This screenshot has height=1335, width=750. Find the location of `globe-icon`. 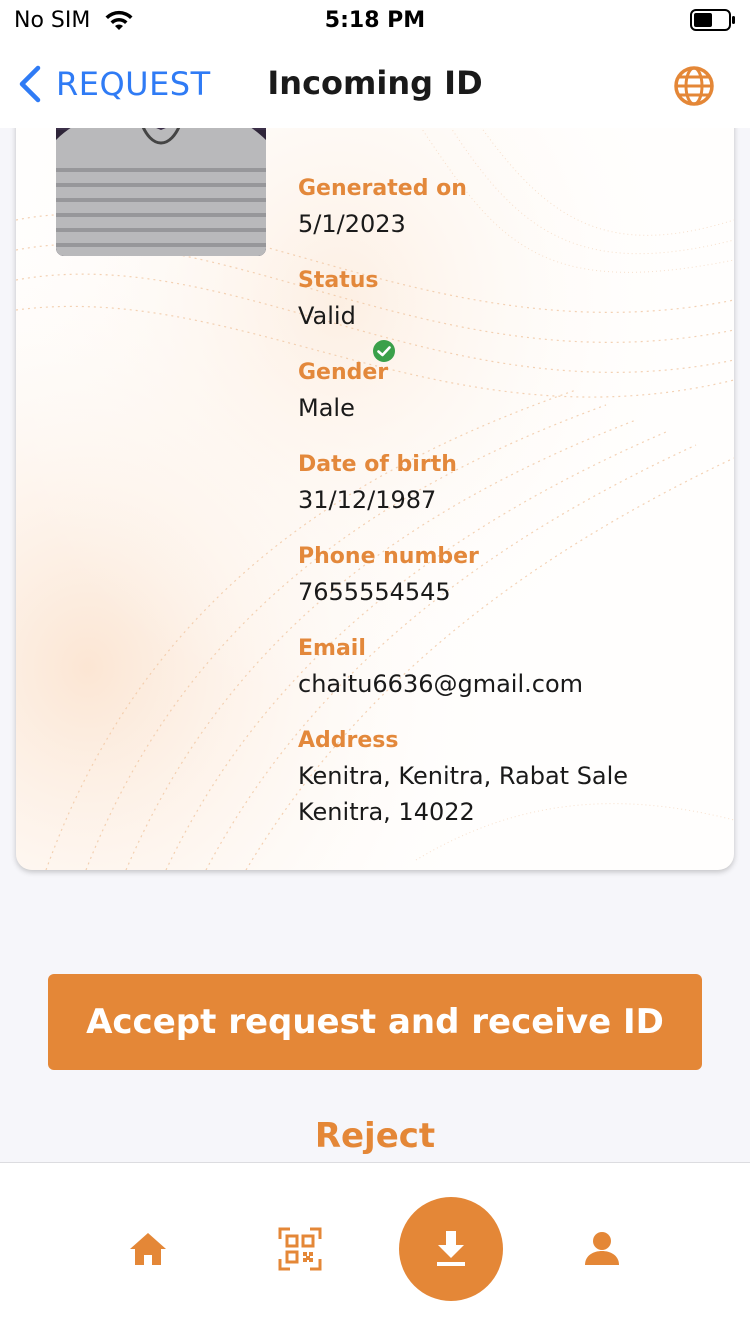

globe-icon is located at coordinates (694, 86).